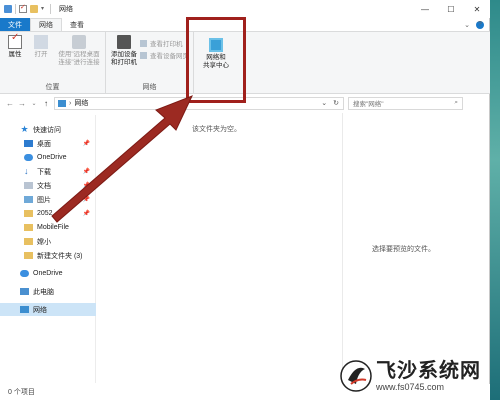 Image resolution: width=500 pixels, height=400 pixels. I want to click on site-watermark: 飞沙系统网 www.fs0745.com, so click(415, 376).